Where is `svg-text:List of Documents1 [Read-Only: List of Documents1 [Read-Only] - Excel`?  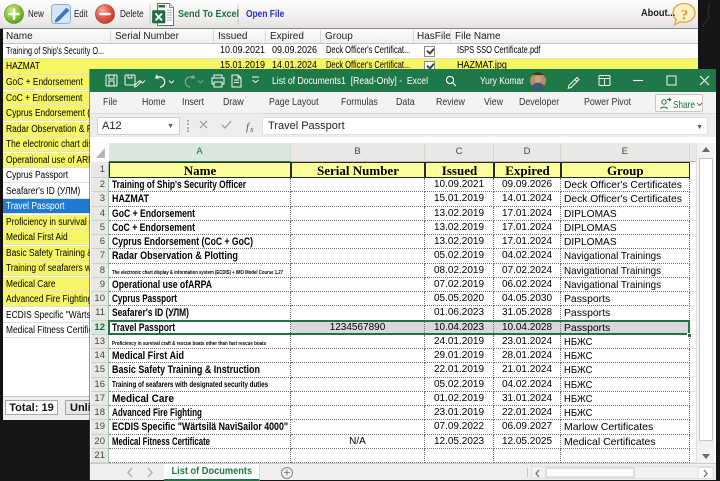 svg-text:List of Documents1 [Read-Only: List of Documents1 [Read-Only] - Excel is located at coordinates (350, 81).